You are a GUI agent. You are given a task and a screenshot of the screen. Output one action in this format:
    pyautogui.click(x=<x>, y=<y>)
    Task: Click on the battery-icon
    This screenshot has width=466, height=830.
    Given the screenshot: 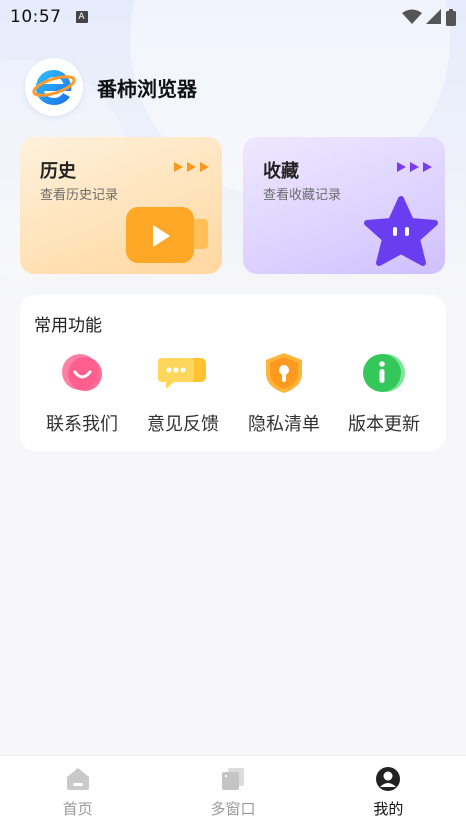 What is the action you would take?
    pyautogui.click(x=451, y=17)
    